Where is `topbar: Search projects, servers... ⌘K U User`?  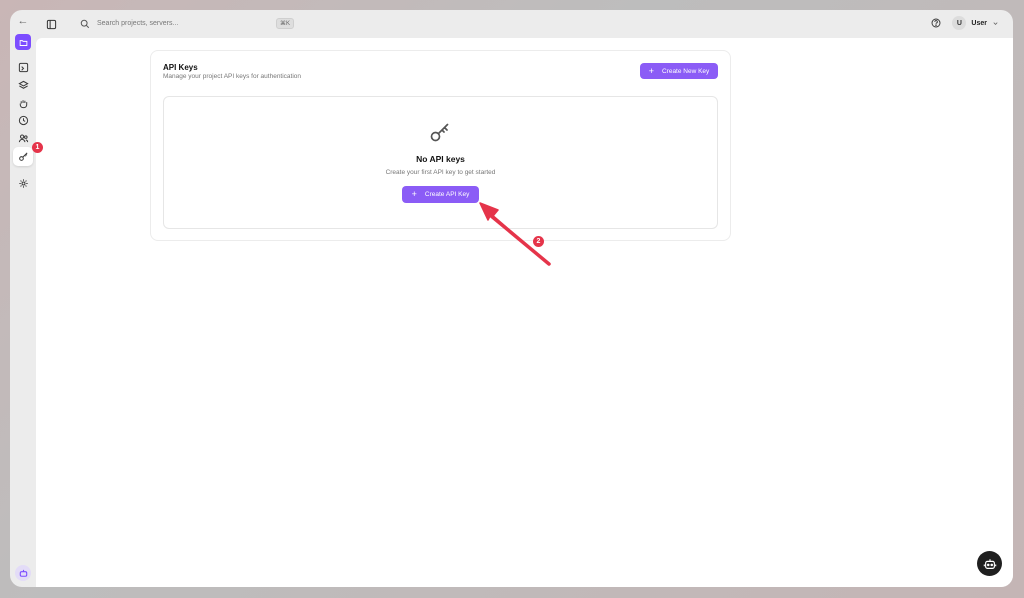
topbar: Search projects, servers... ⌘K U User is located at coordinates (524, 24).